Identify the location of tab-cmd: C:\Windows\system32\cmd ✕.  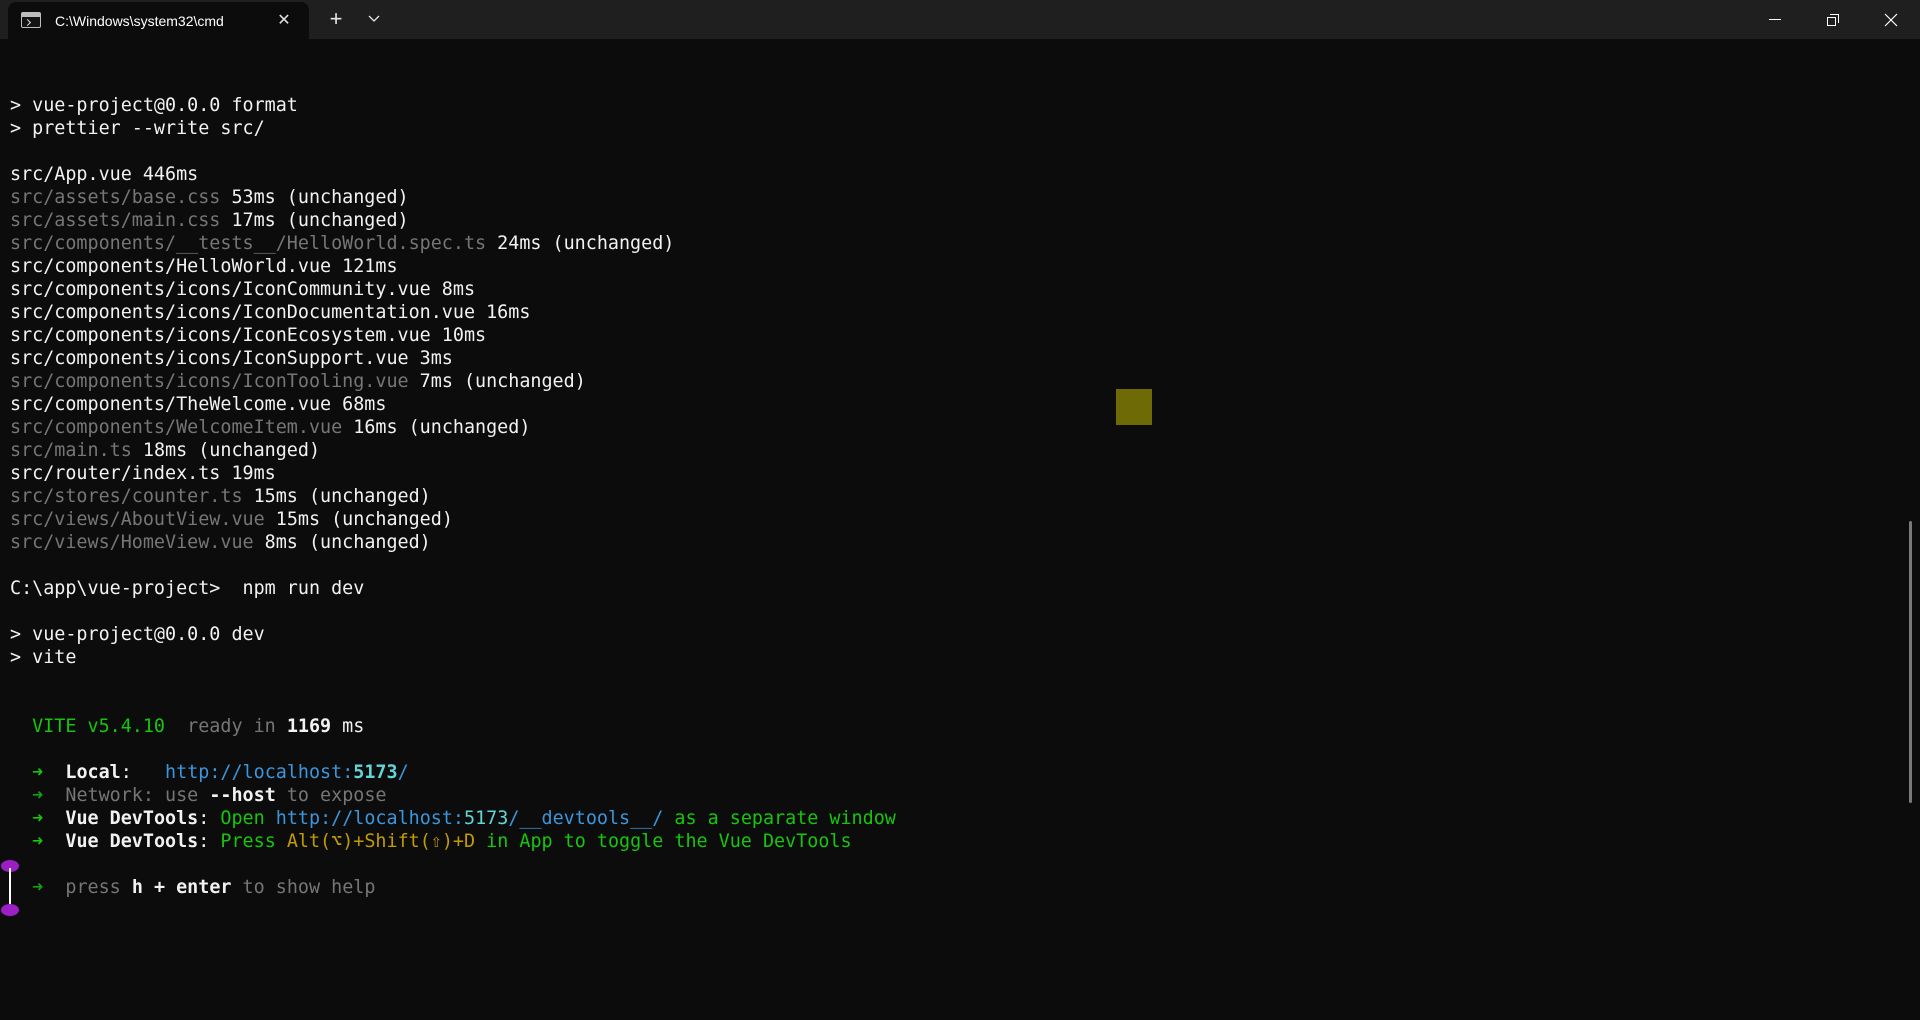
(158, 20).